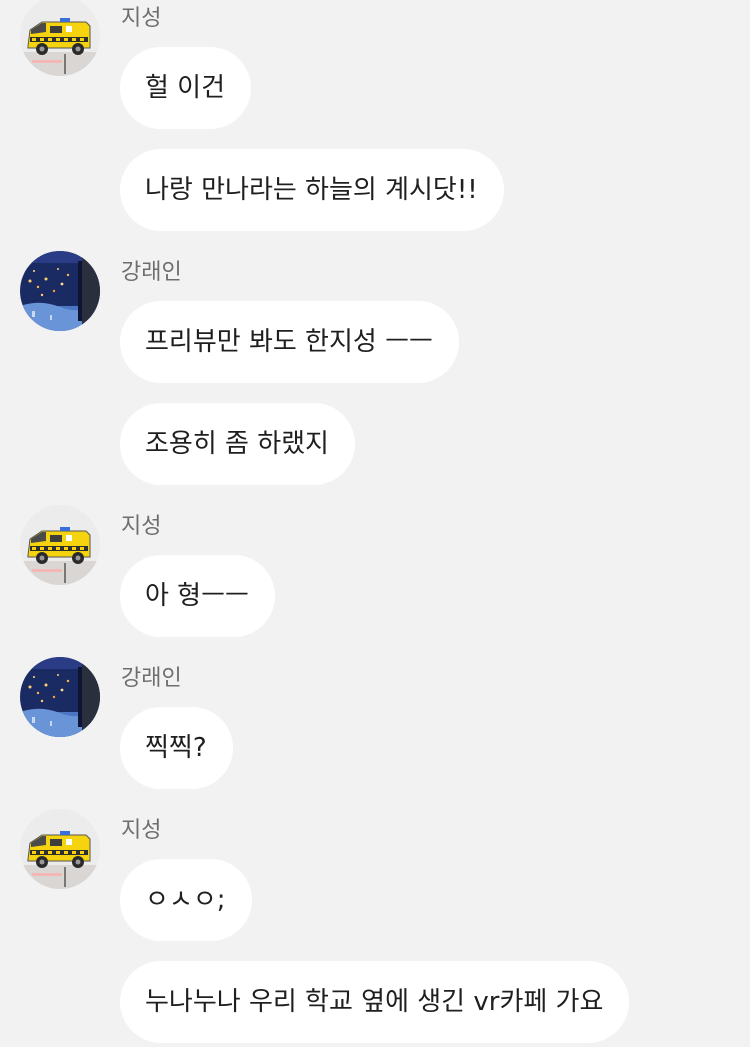  Describe the element at coordinates (237, 444) in the screenshot. I see `message-bubble: 조용히 좀 하랬지` at that location.